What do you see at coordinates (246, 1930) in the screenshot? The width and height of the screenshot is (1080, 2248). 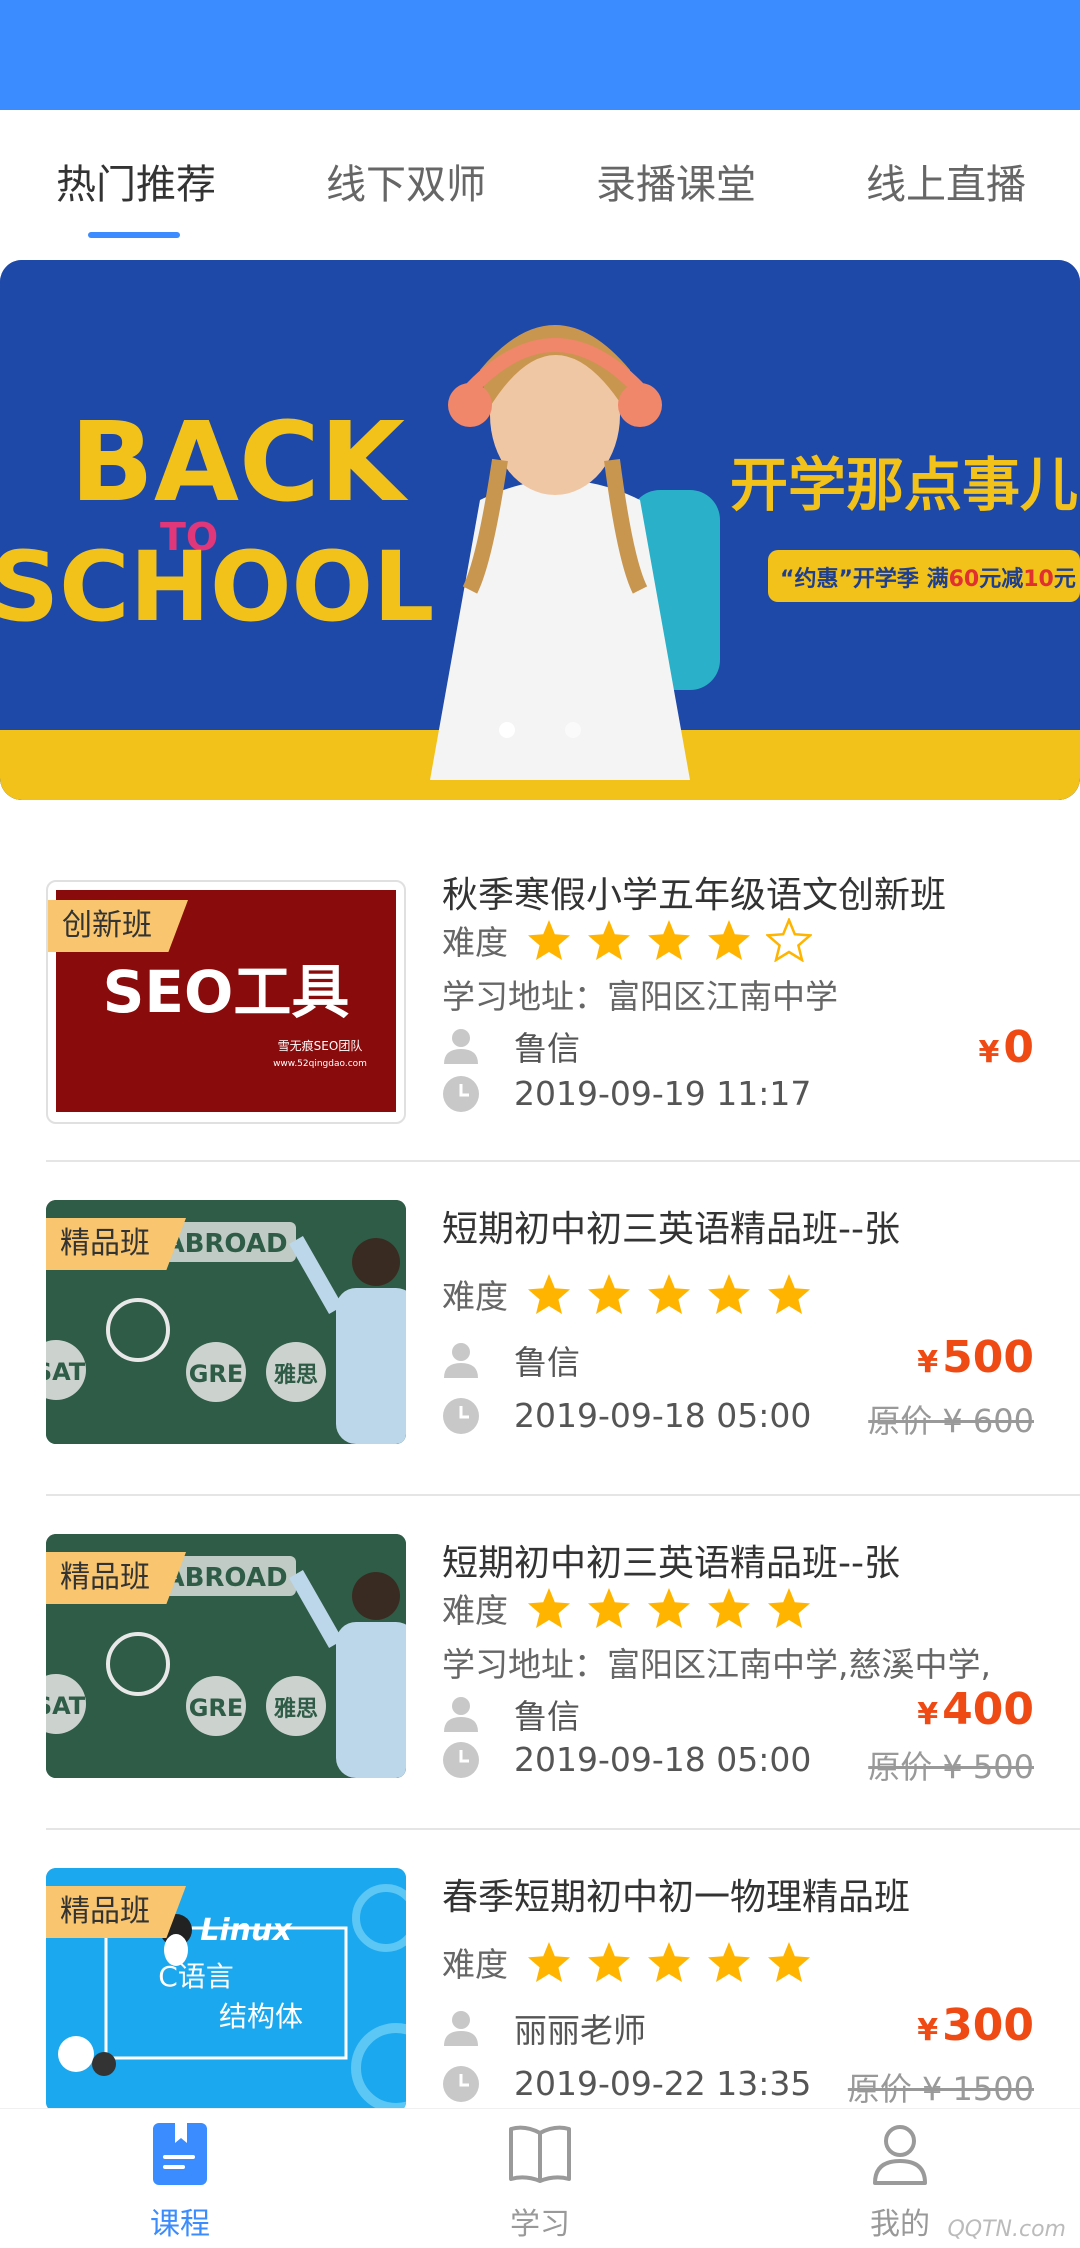 I see `svg-text: Linux` at bounding box center [246, 1930].